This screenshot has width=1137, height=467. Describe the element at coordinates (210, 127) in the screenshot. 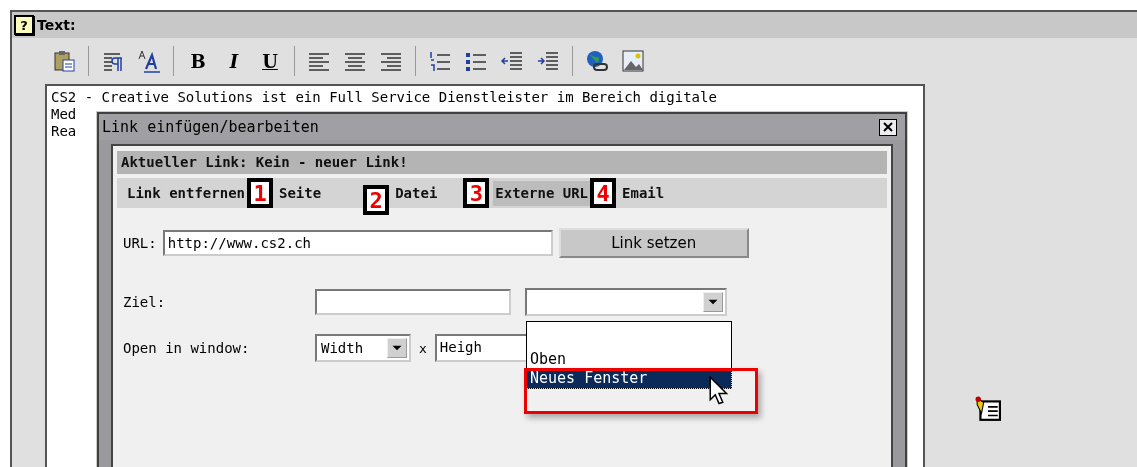

I see `dialog-title: Link einfügen/bearbeiten` at that location.